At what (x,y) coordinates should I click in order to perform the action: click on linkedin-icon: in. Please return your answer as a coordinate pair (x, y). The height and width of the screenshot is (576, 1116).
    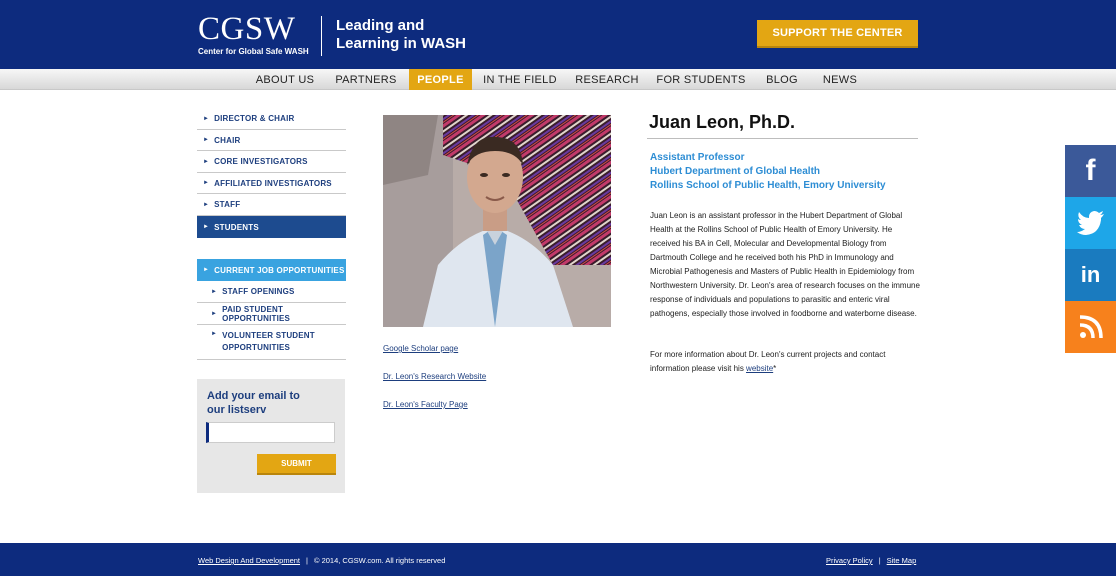
    Looking at the image, I should click on (1090, 274).